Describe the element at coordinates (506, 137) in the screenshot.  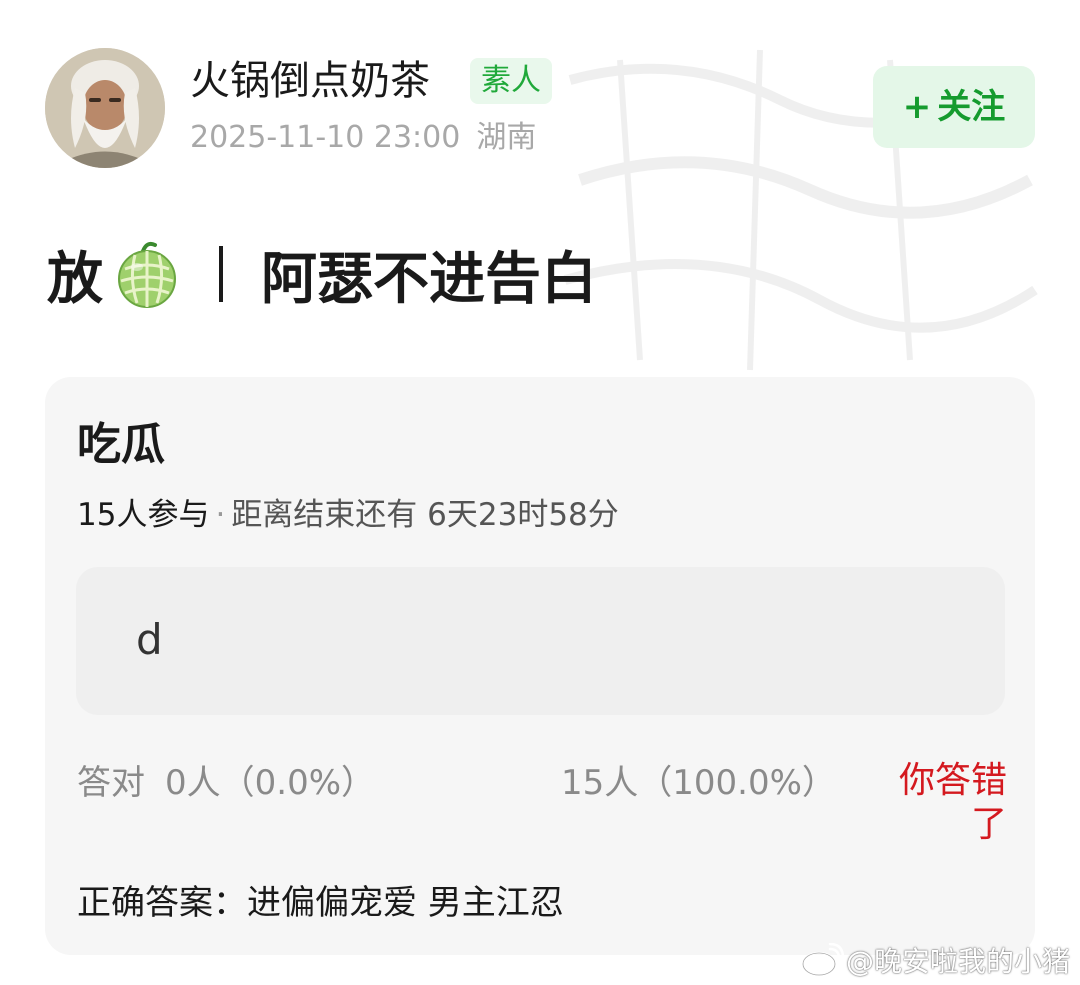
I see `post-location: 湖南` at that location.